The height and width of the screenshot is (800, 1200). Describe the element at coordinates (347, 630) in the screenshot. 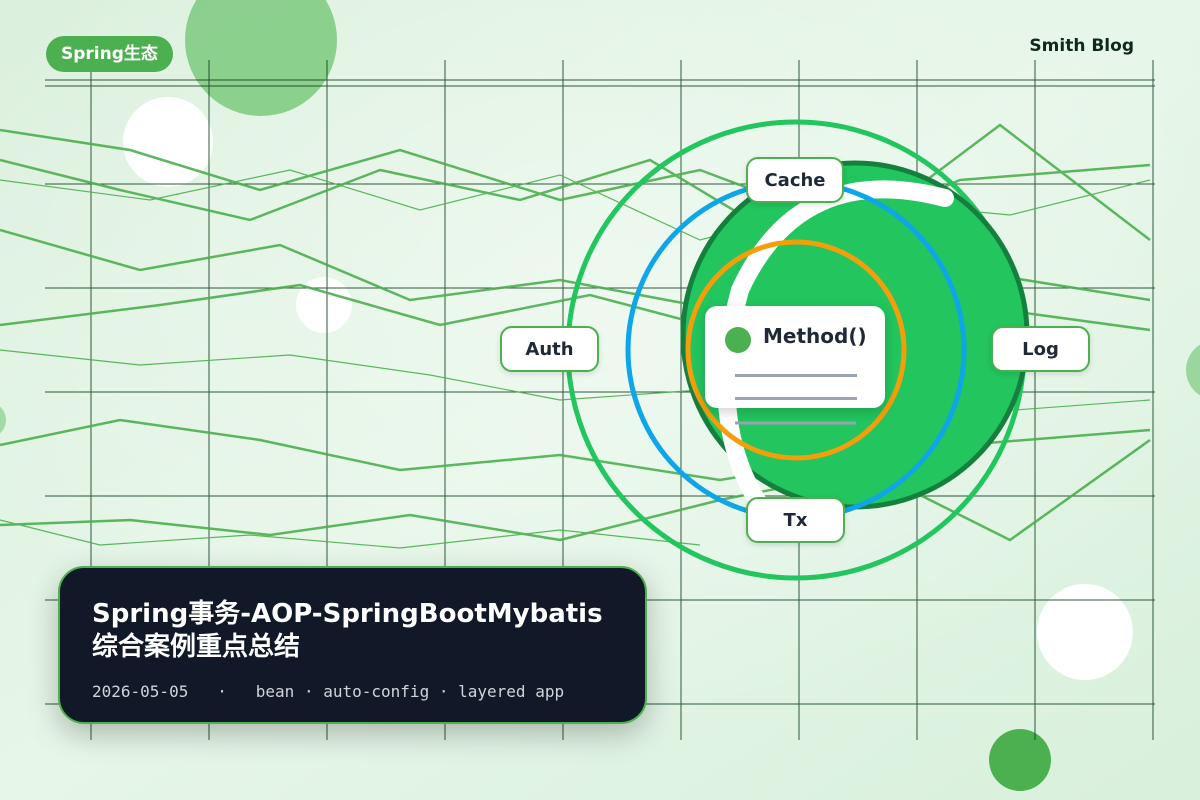

I see `article-title: Spring事务-AOP-SpringBootMybatis综合案例重点总结` at that location.